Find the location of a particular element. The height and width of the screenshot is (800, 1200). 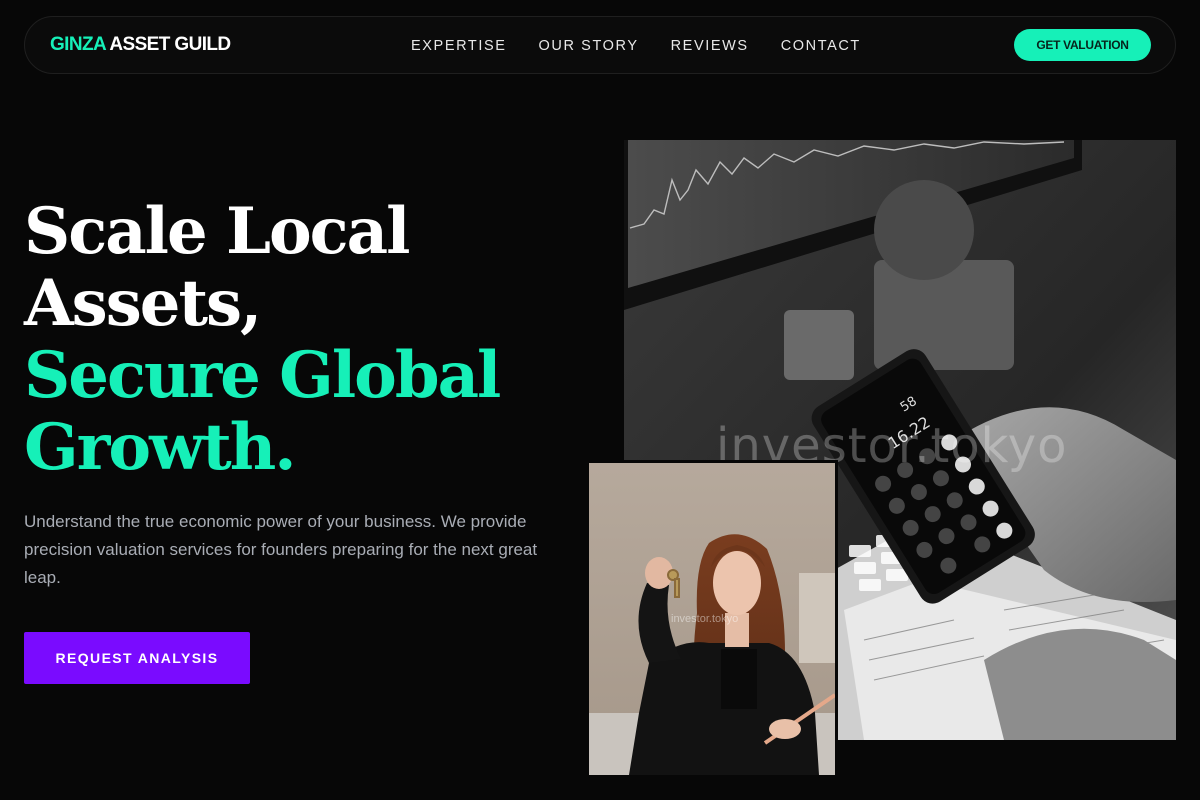

nav-menu: EXPERTISE OUR STORY REVIEWS CONTACT is located at coordinates (636, 46).